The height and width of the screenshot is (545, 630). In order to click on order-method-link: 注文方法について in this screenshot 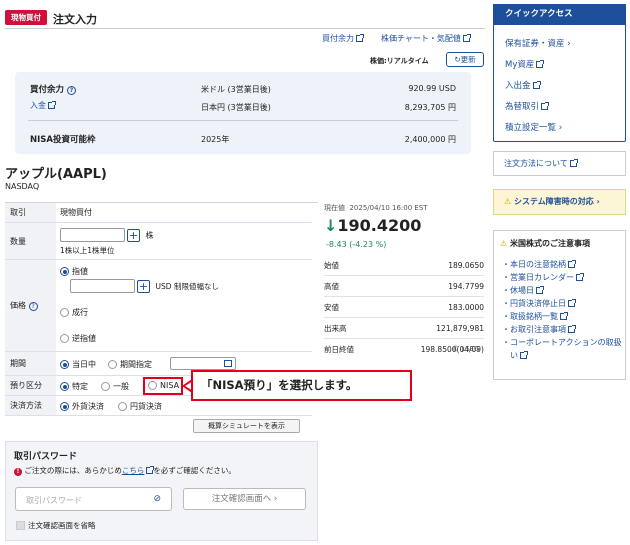, I will do `click(559, 163)`.